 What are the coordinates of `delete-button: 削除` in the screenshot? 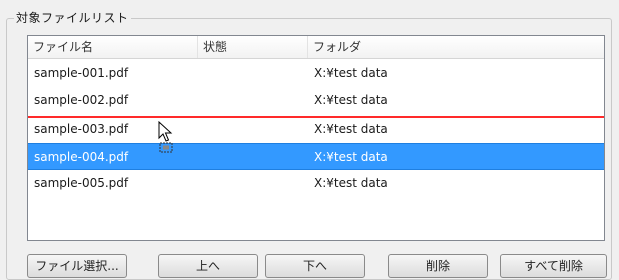 It's located at (438, 266).